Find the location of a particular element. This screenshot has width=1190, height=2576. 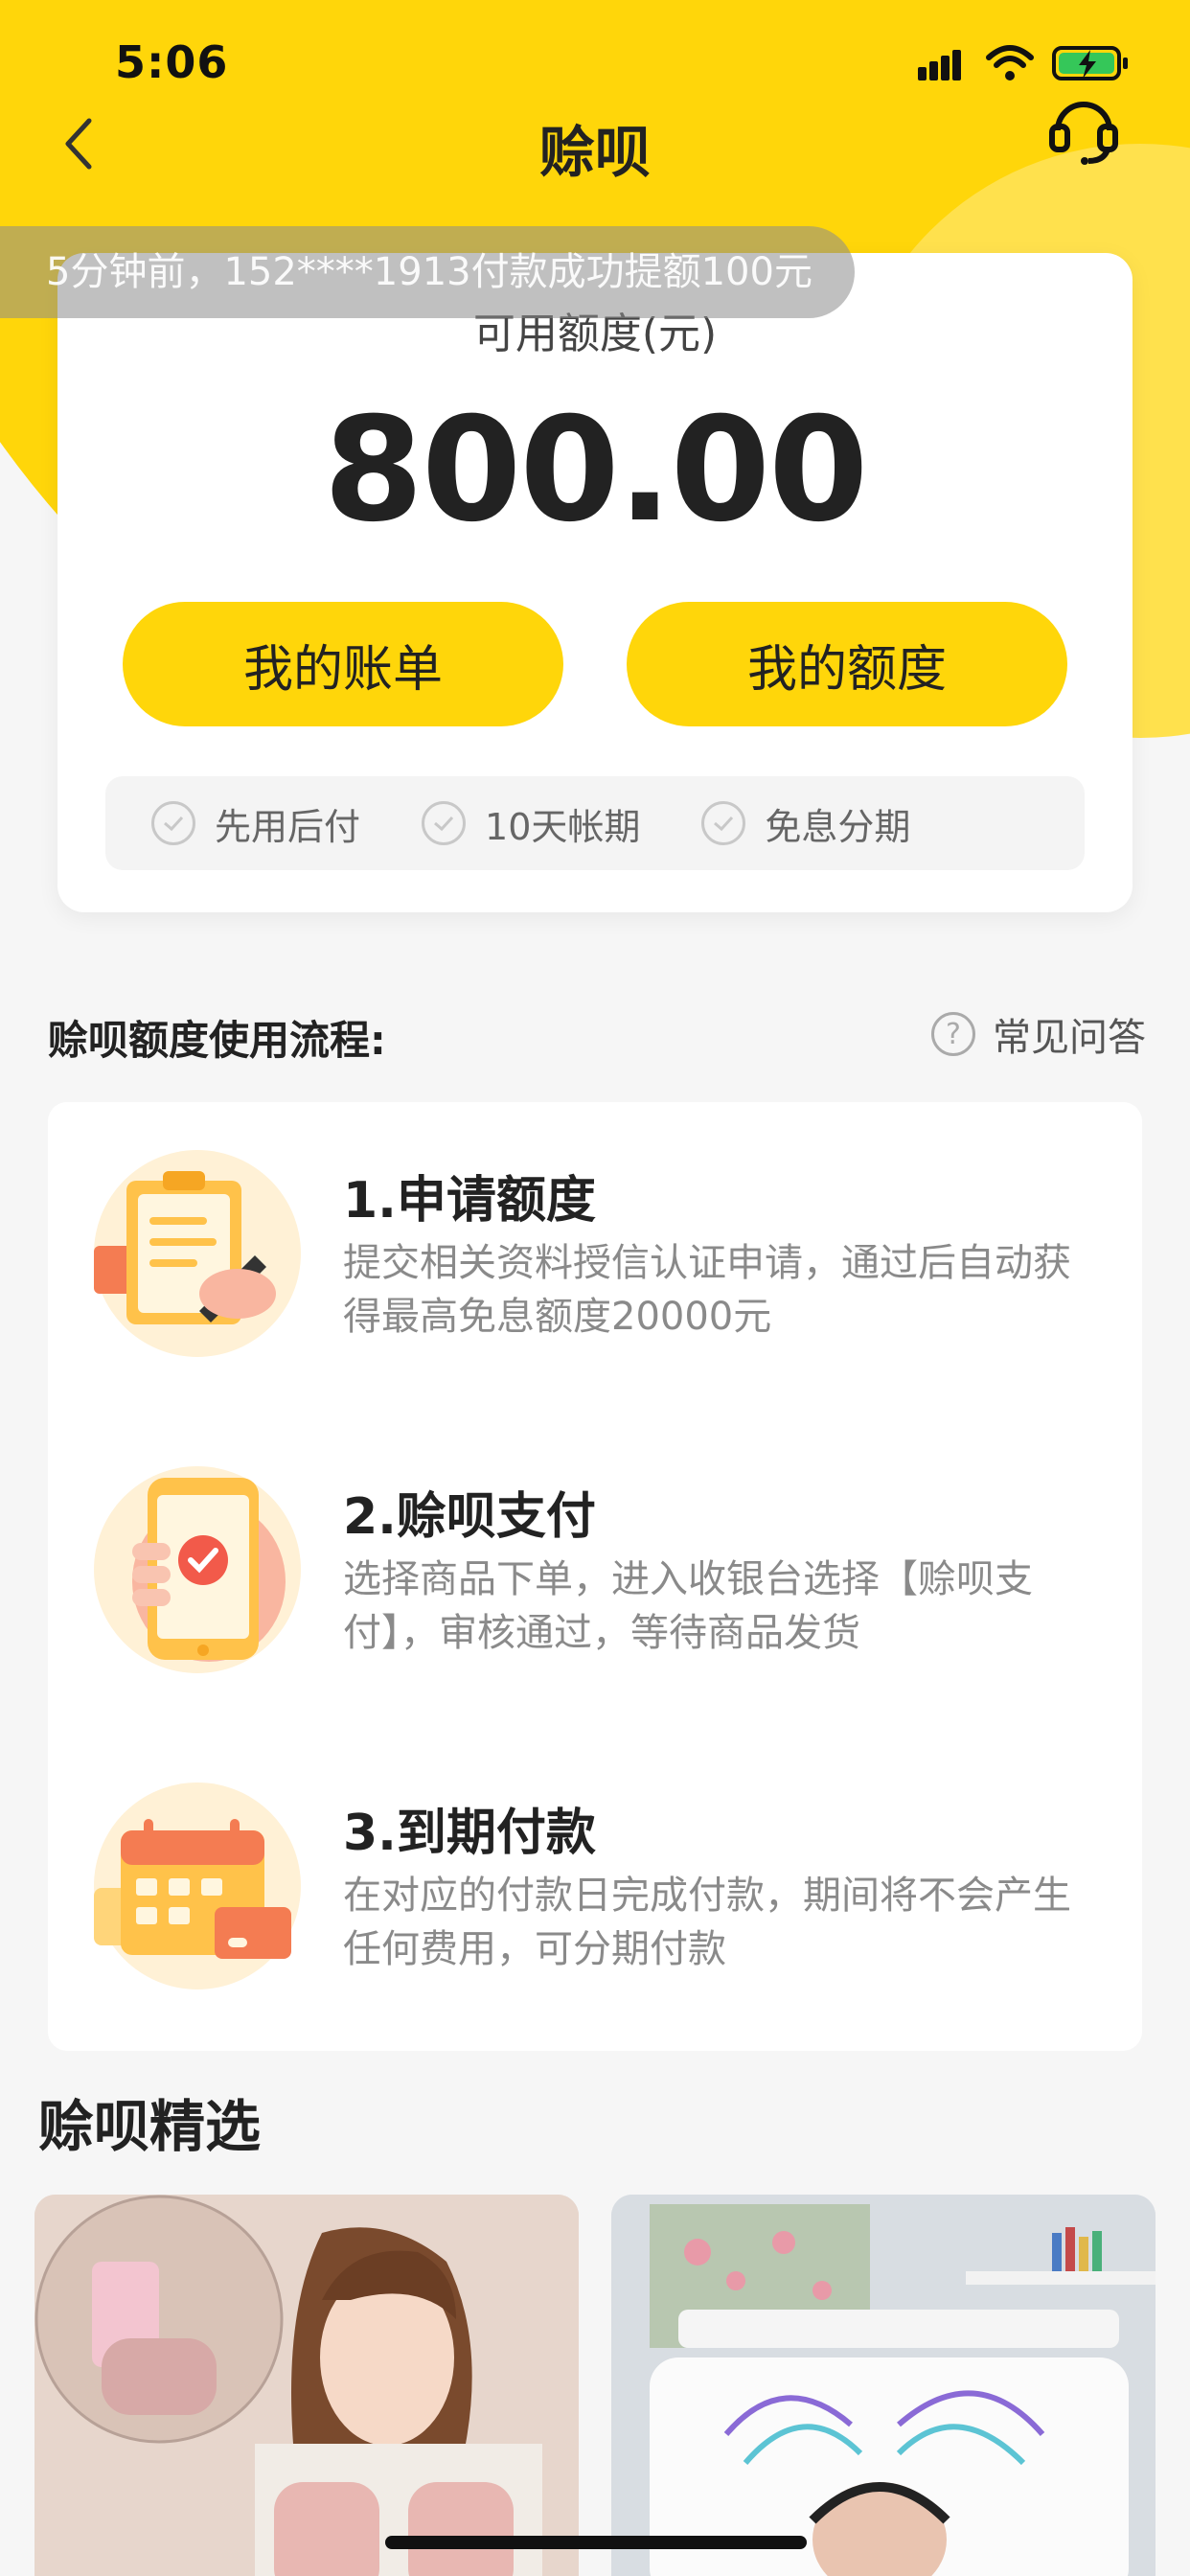

step-title: 1.申请额度 is located at coordinates (470, 1201).